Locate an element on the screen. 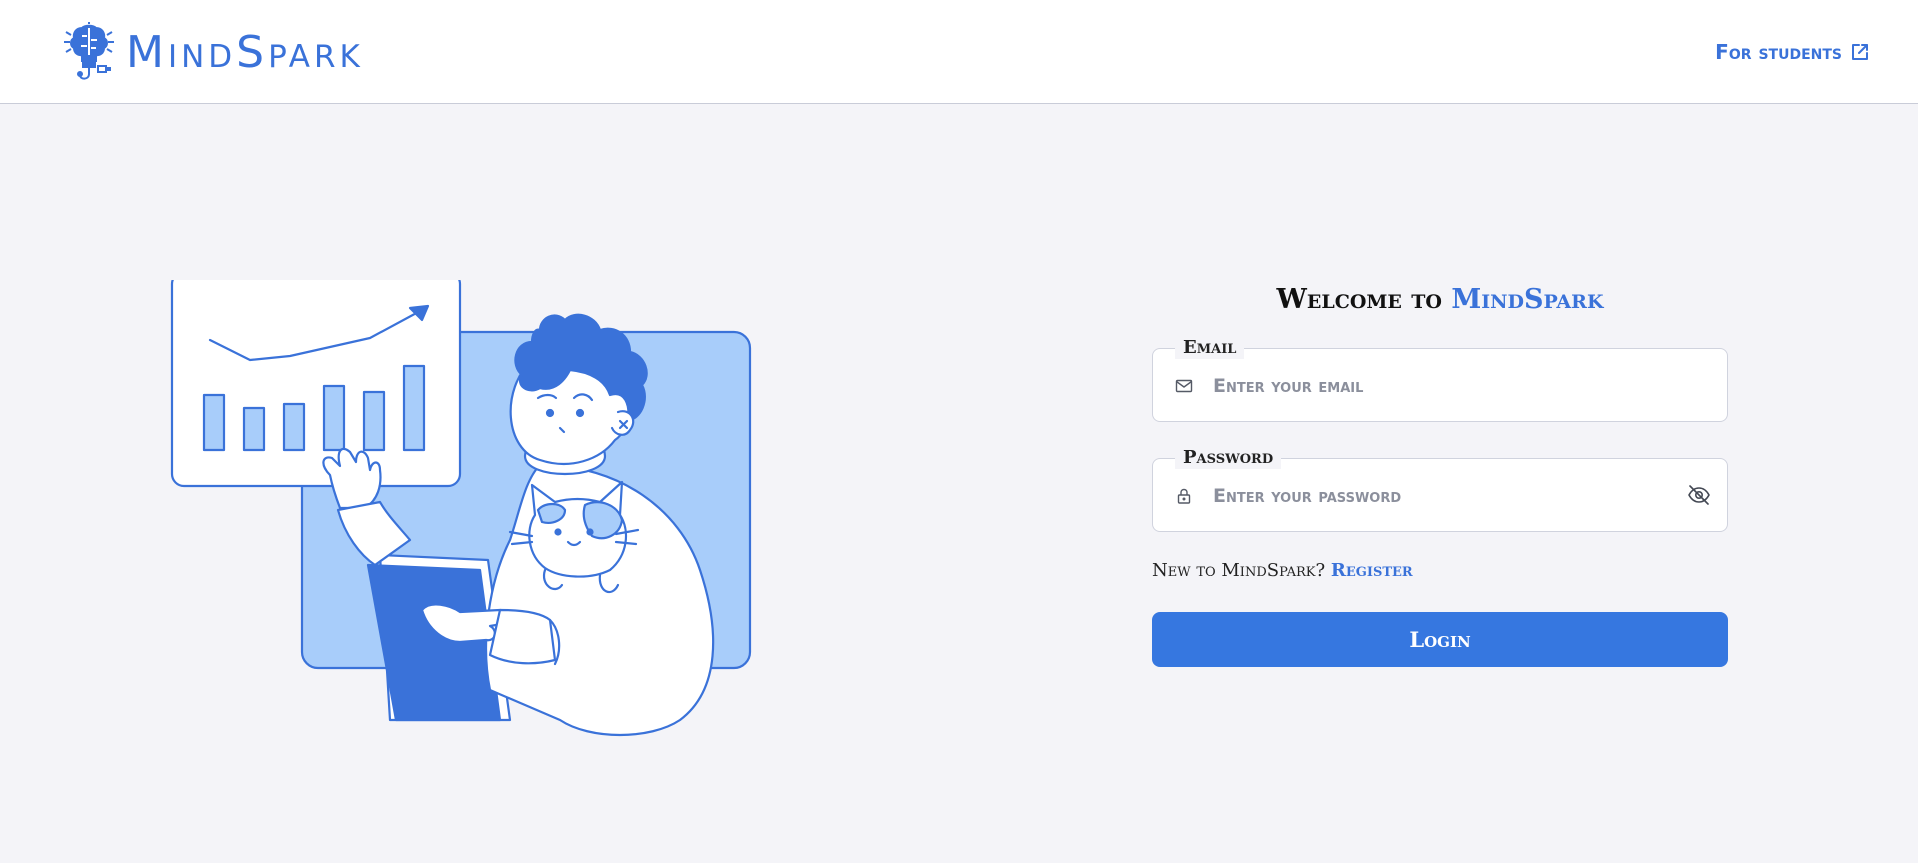  brand-name: MindSpark is located at coordinates (245, 52).